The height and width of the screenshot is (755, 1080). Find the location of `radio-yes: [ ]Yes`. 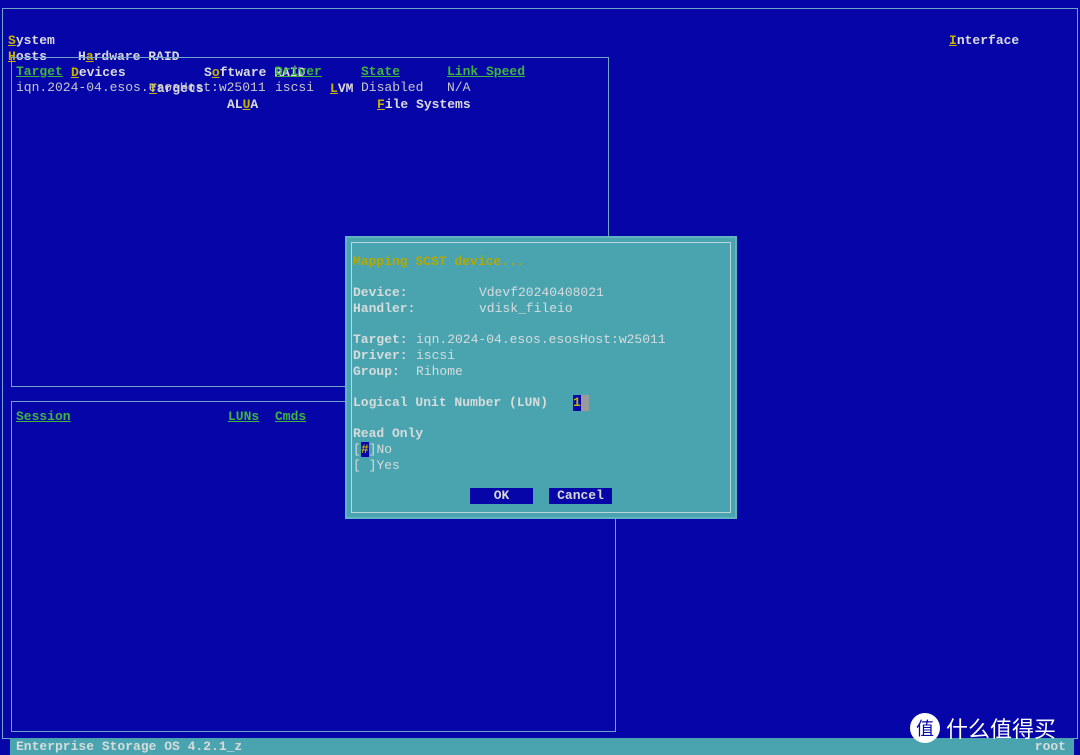

radio-yes: [ ]Yes is located at coordinates (376, 466).